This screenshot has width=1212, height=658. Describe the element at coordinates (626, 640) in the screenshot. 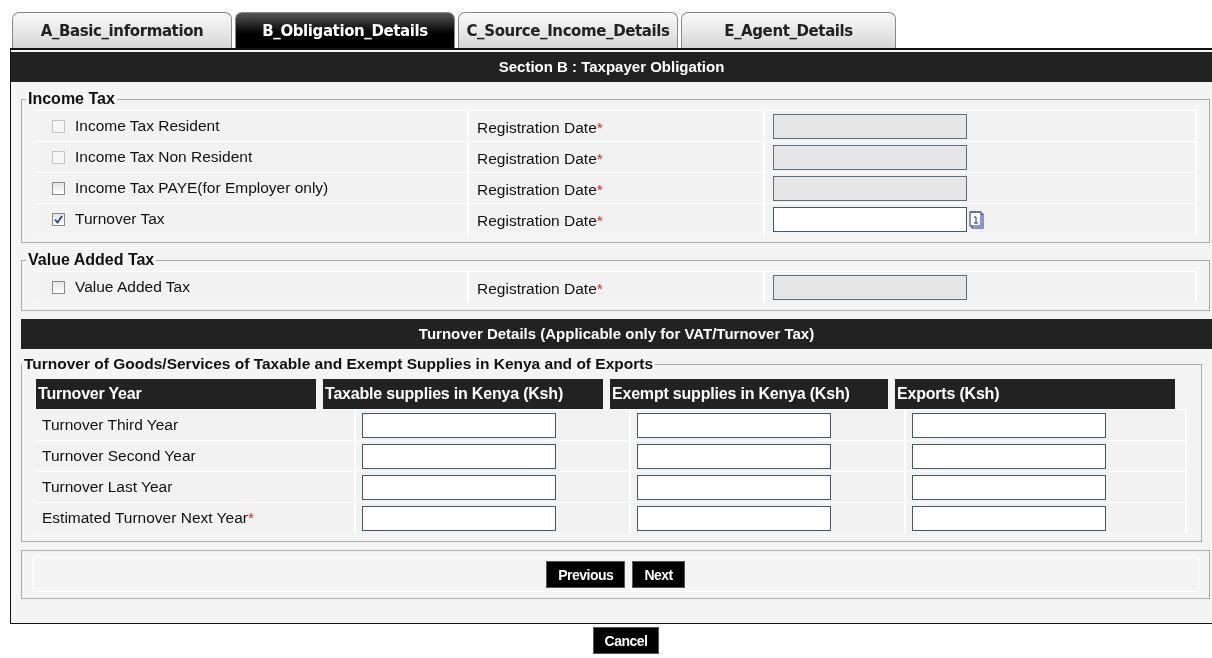

I see `cancel-button: Cancel` at that location.